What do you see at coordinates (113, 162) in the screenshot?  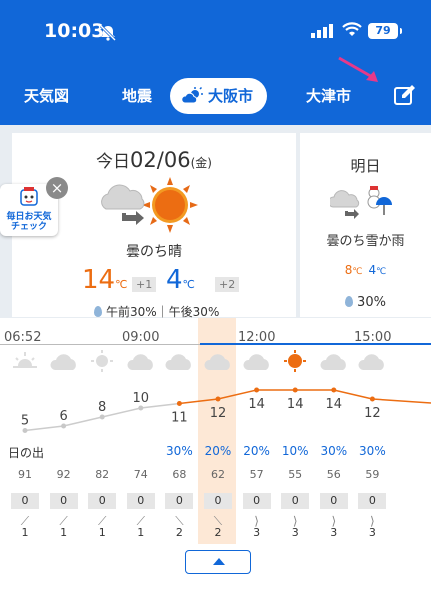 I see `today-prefix: 今日` at bounding box center [113, 162].